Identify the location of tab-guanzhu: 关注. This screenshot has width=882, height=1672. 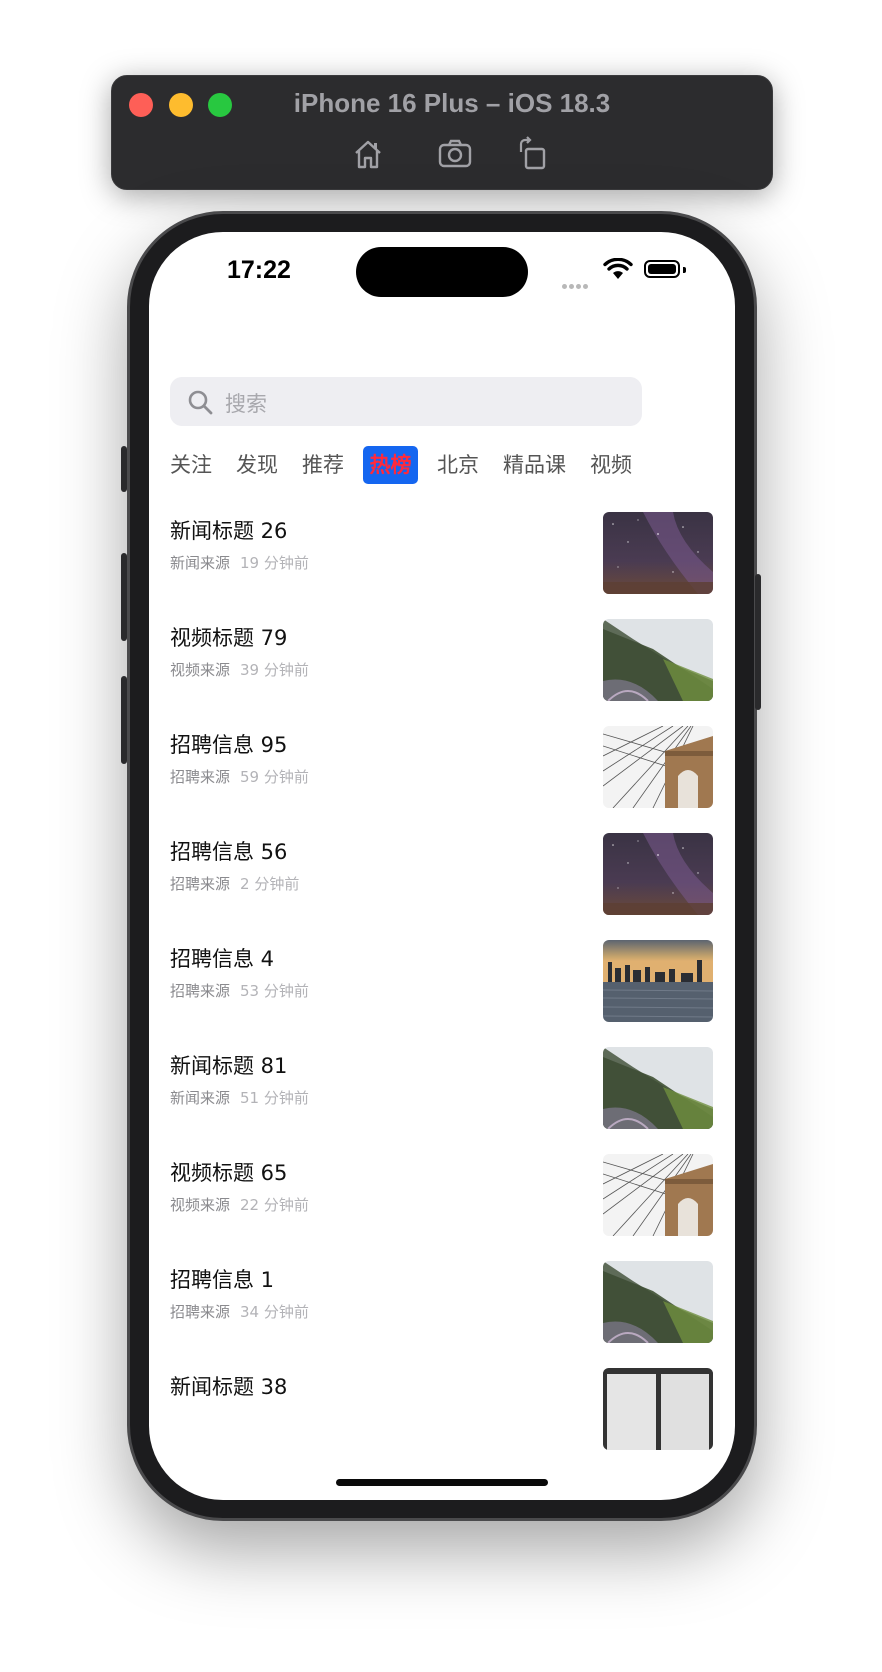
(191, 465).